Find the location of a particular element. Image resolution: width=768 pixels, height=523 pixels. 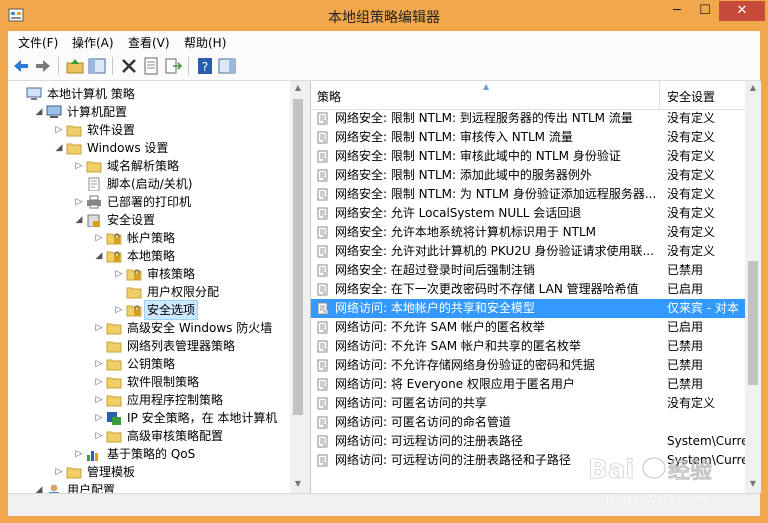

up-folder-icon is located at coordinates (75, 66).